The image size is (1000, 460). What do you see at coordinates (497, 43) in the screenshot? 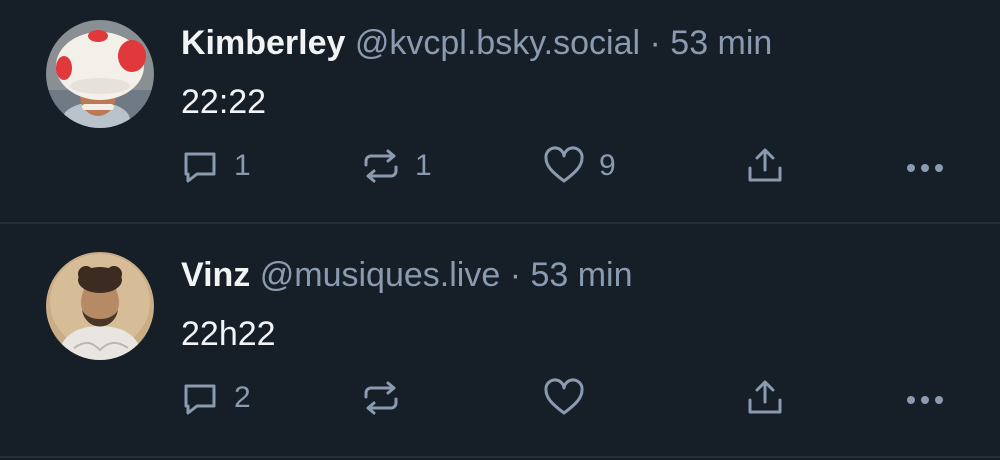
I see `author-handle: @kvcpl.bsky.social` at bounding box center [497, 43].